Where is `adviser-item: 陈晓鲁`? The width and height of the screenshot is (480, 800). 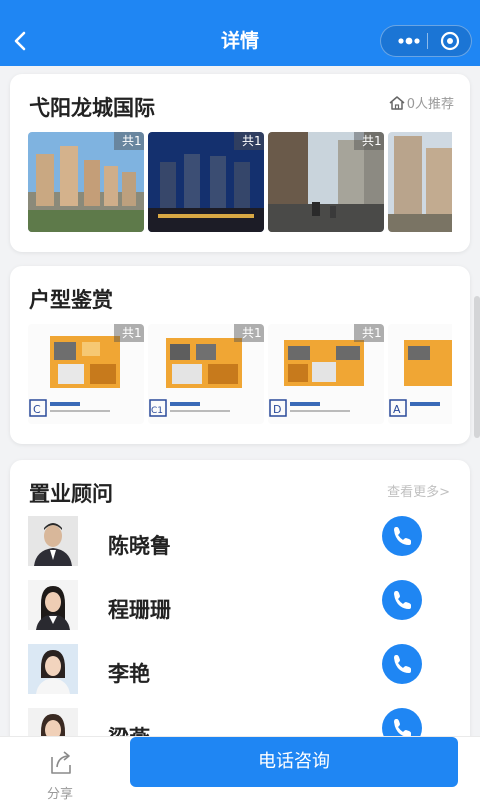 adviser-item: 陈晓鲁 is located at coordinates (240, 542).